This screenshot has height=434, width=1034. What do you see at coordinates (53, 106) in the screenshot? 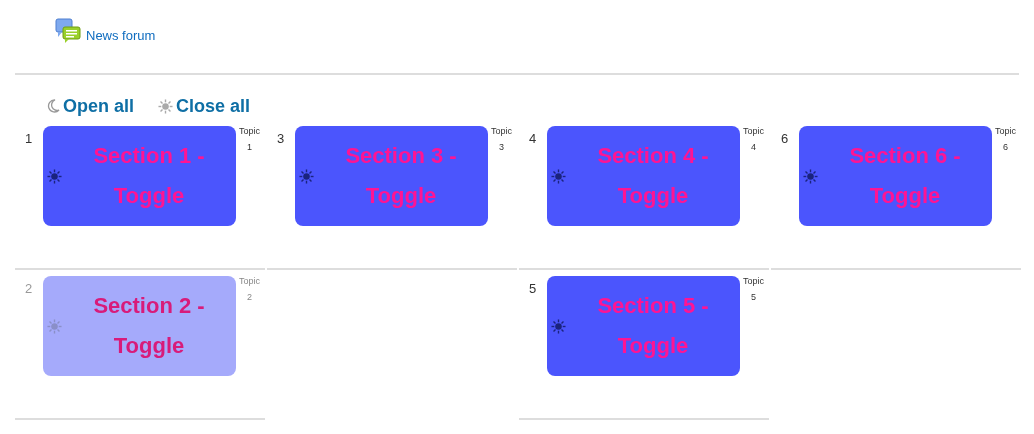
I see `moon-icon` at bounding box center [53, 106].